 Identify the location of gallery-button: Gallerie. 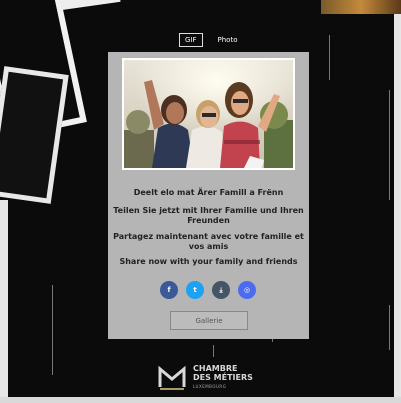
(209, 320).